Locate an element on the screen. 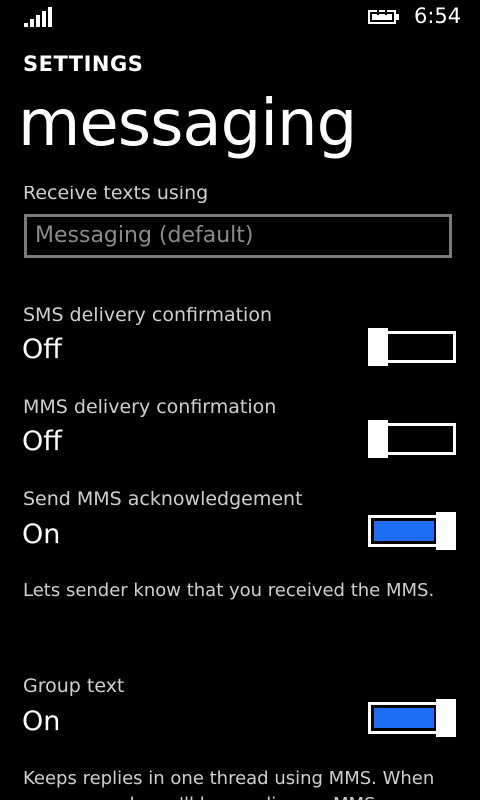 The image size is (480, 800). clock-time: 6:54 is located at coordinates (438, 16).